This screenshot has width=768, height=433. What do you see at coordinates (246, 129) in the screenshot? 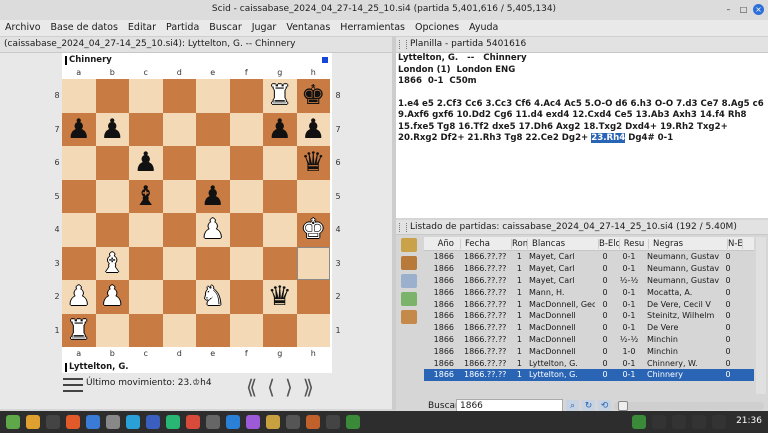
I see `square-f7` at bounding box center [246, 129].